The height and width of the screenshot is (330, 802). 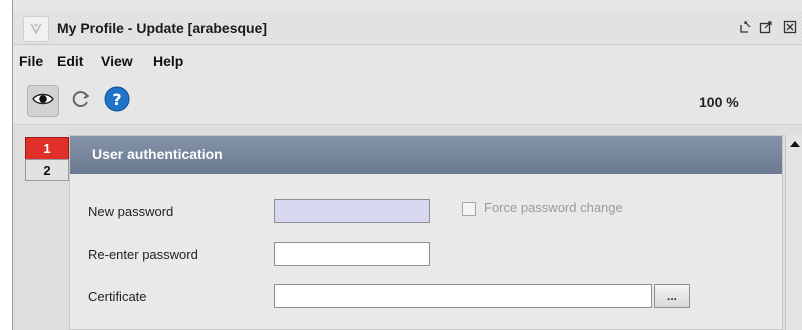 What do you see at coordinates (47, 148) in the screenshot?
I see `tab-1: 1` at bounding box center [47, 148].